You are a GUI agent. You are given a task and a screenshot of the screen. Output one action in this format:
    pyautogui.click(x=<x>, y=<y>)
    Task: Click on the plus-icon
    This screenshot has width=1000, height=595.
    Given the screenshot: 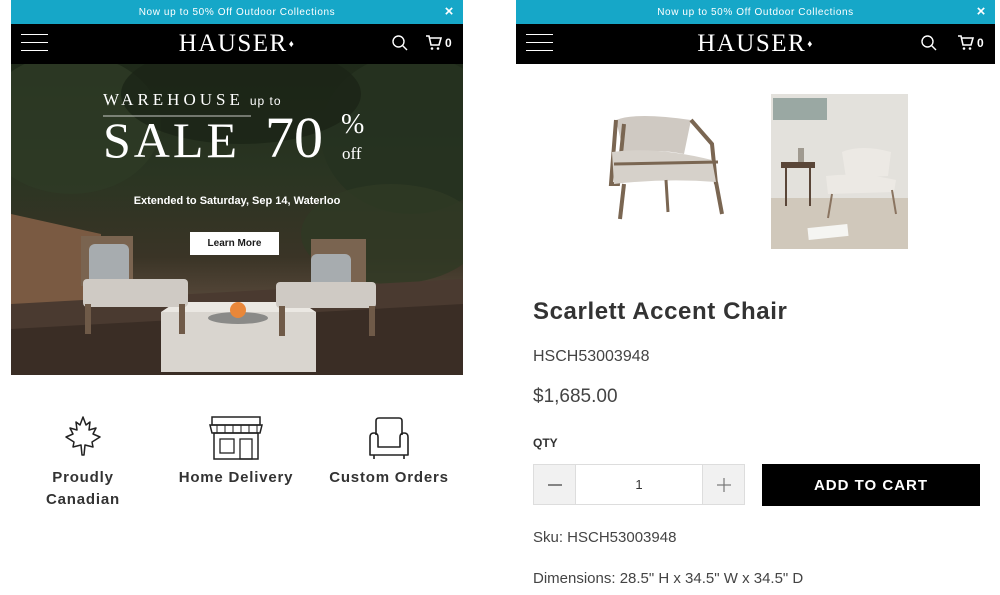 What is the action you would take?
    pyautogui.click(x=723, y=484)
    